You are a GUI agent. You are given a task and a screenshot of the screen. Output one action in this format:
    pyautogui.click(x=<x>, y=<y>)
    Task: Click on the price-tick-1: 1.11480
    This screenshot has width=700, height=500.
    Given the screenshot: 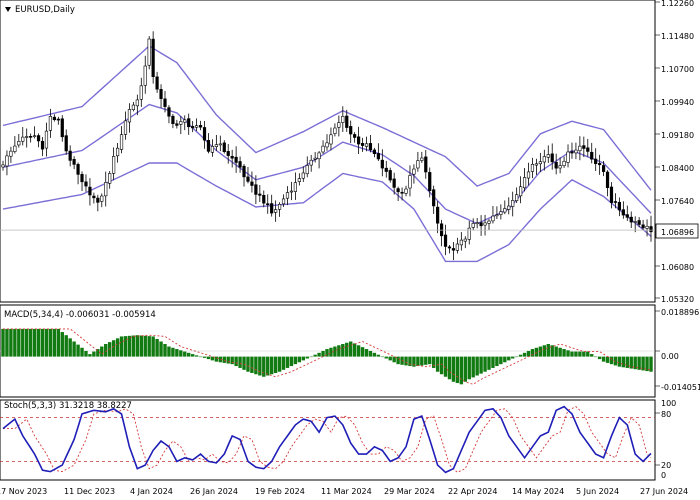 What is the action you would take?
    pyautogui.click(x=677, y=36)
    